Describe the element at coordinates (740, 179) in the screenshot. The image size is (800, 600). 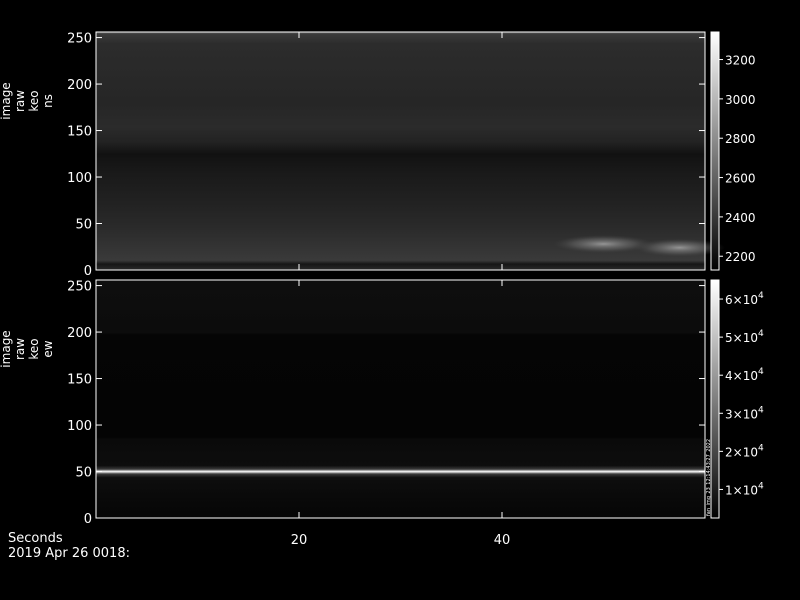
I see `colorbar-tick-label: 2600` at that location.